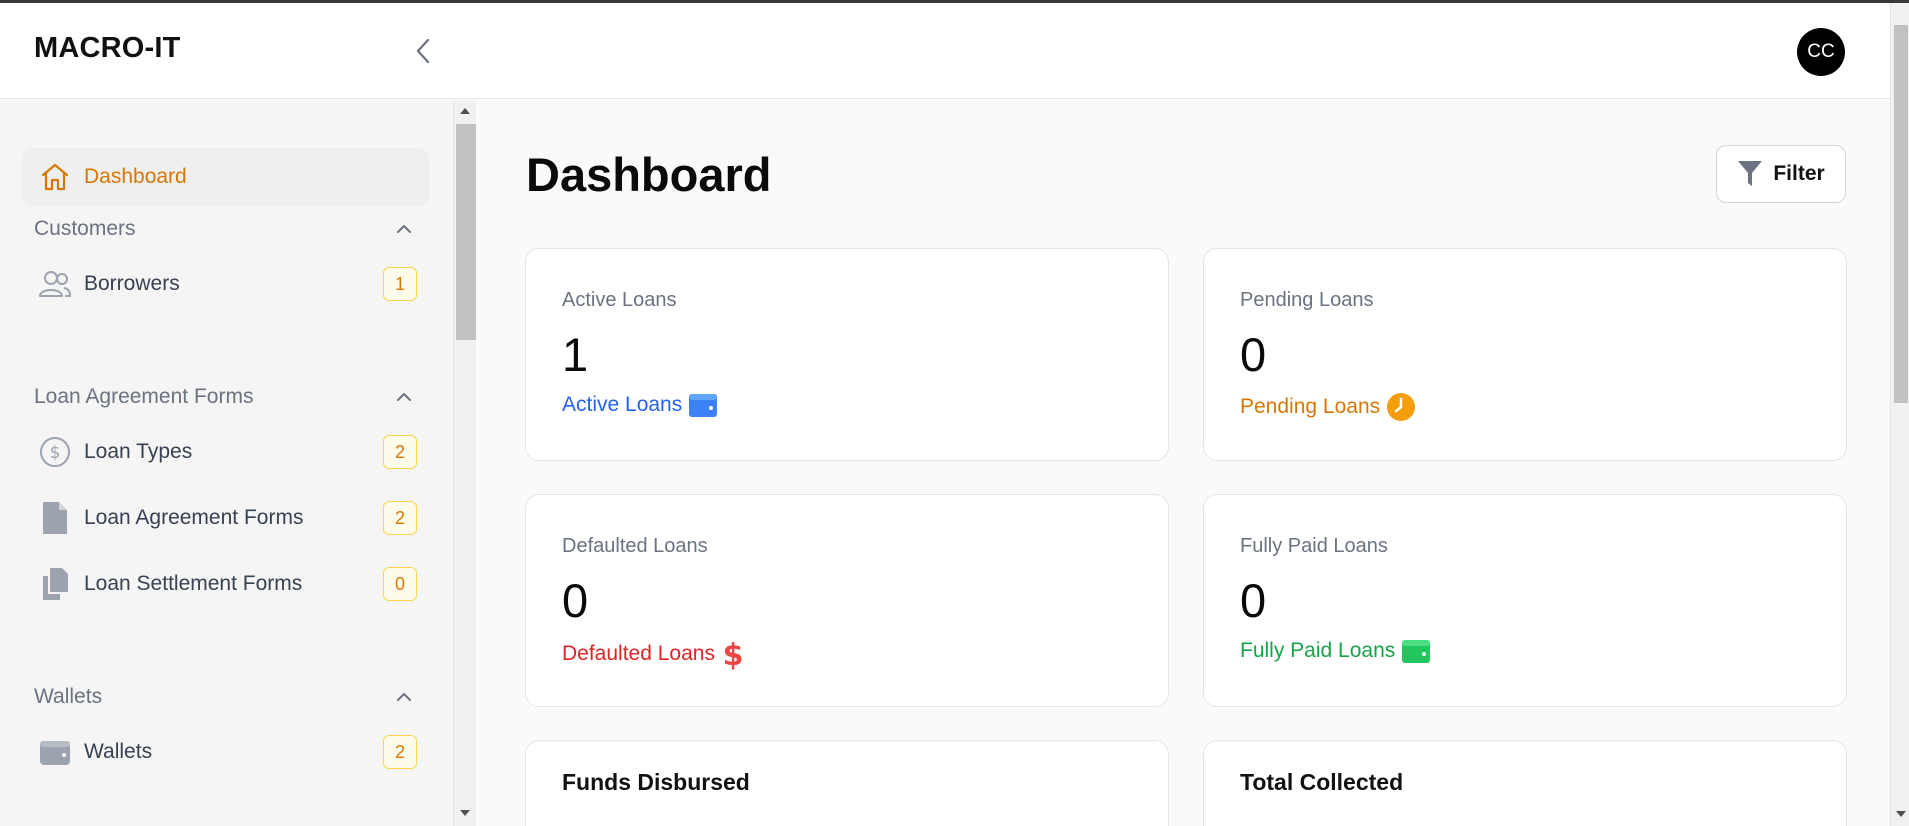 The height and width of the screenshot is (826, 1909). Describe the element at coordinates (107, 48) in the screenshot. I see `brand-logo: MACRO-IT` at that location.